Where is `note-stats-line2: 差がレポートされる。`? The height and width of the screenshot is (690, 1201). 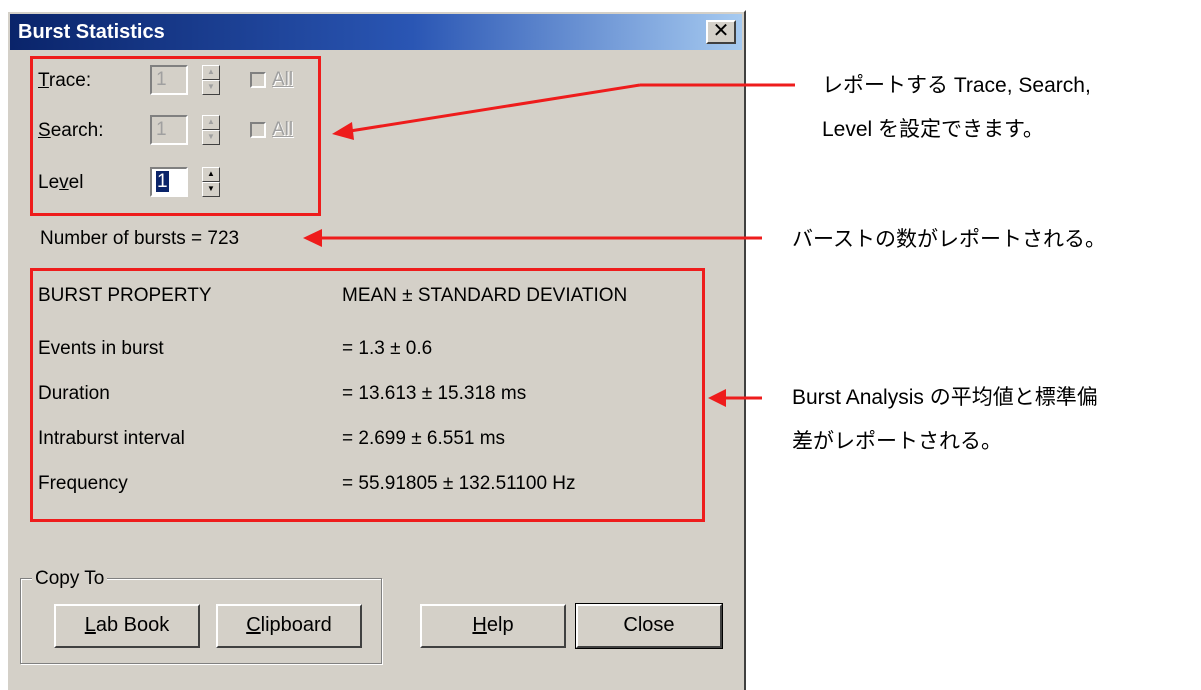
note-stats-line2: 差がレポートされる。 is located at coordinates (897, 441).